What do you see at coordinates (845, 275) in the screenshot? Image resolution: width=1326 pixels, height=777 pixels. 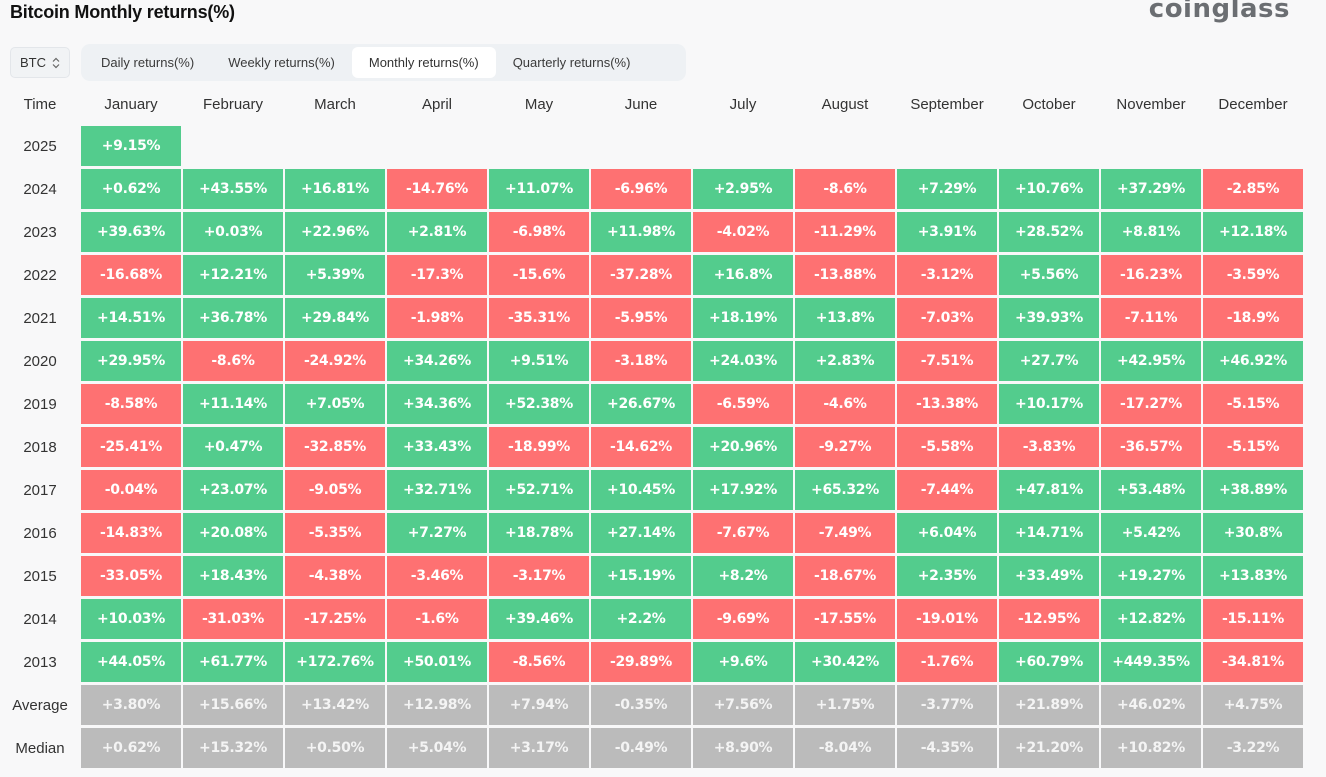 I see `return-cell-august: -13.88%` at bounding box center [845, 275].